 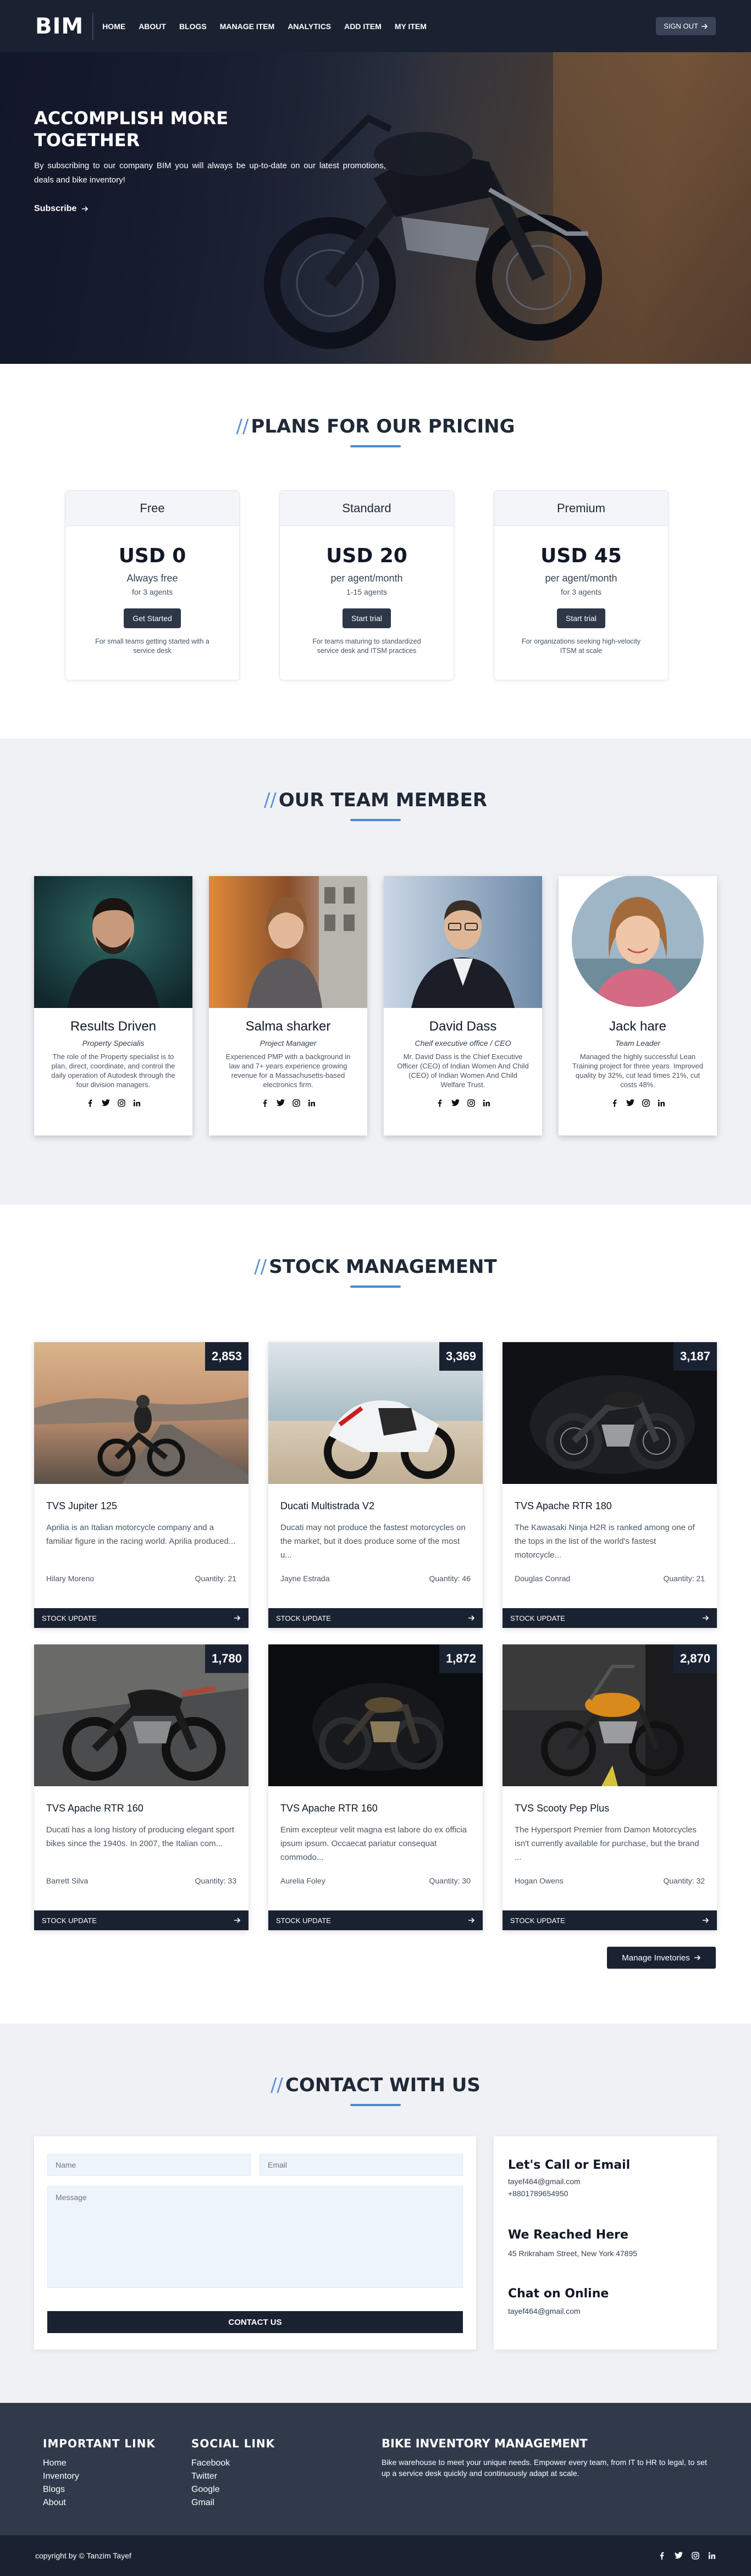 What do you see at coordinates (661, 1958) in the screenshot?
I see `manage-inventories-button: Manage Invetories` at bounding box center [661, 1958].